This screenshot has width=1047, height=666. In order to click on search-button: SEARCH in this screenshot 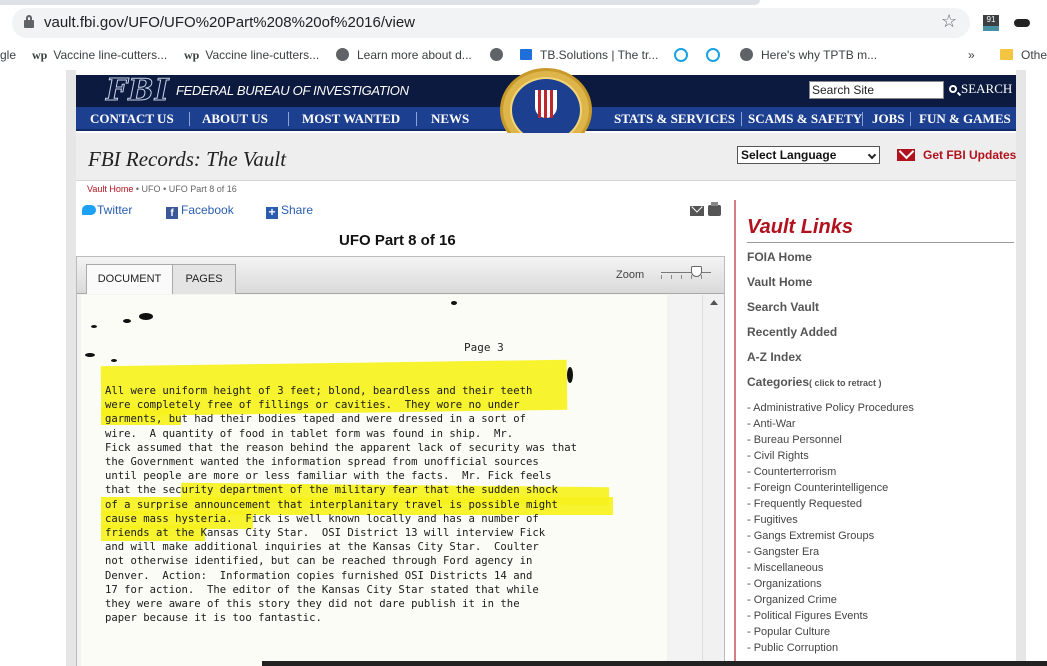, I will do `click(980, 89)`.